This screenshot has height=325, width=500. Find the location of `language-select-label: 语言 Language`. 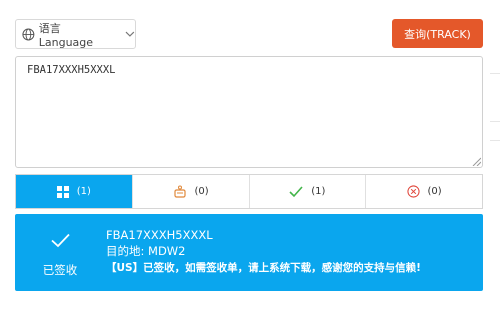

language-select-label: 语言 Language is located at coordinates (66, 35).